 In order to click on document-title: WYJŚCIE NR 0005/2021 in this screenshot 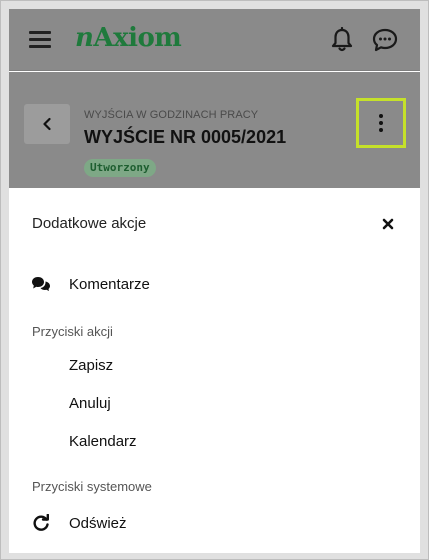, I will do `click(185, 137)`.